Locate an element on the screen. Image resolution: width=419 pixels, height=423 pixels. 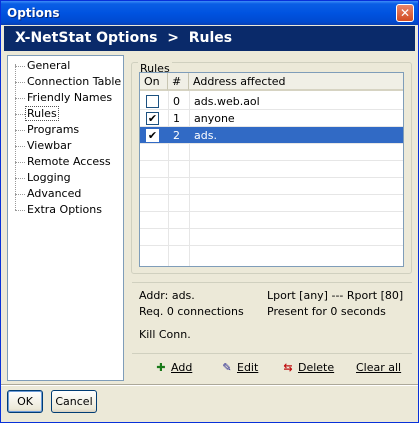
close-icon: ✕ is located at coordinates (405, 13).